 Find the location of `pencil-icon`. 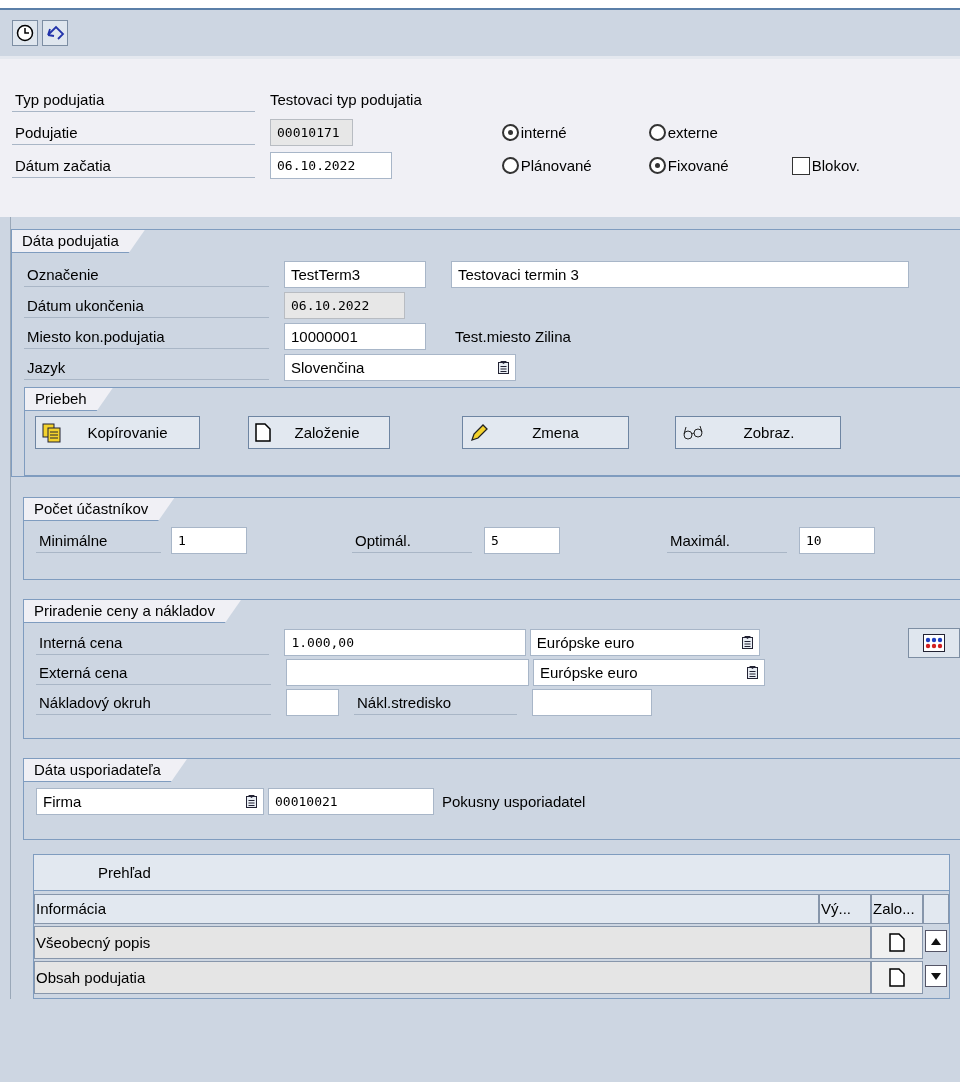

pencil-icon is located at coordinates (479, 432).